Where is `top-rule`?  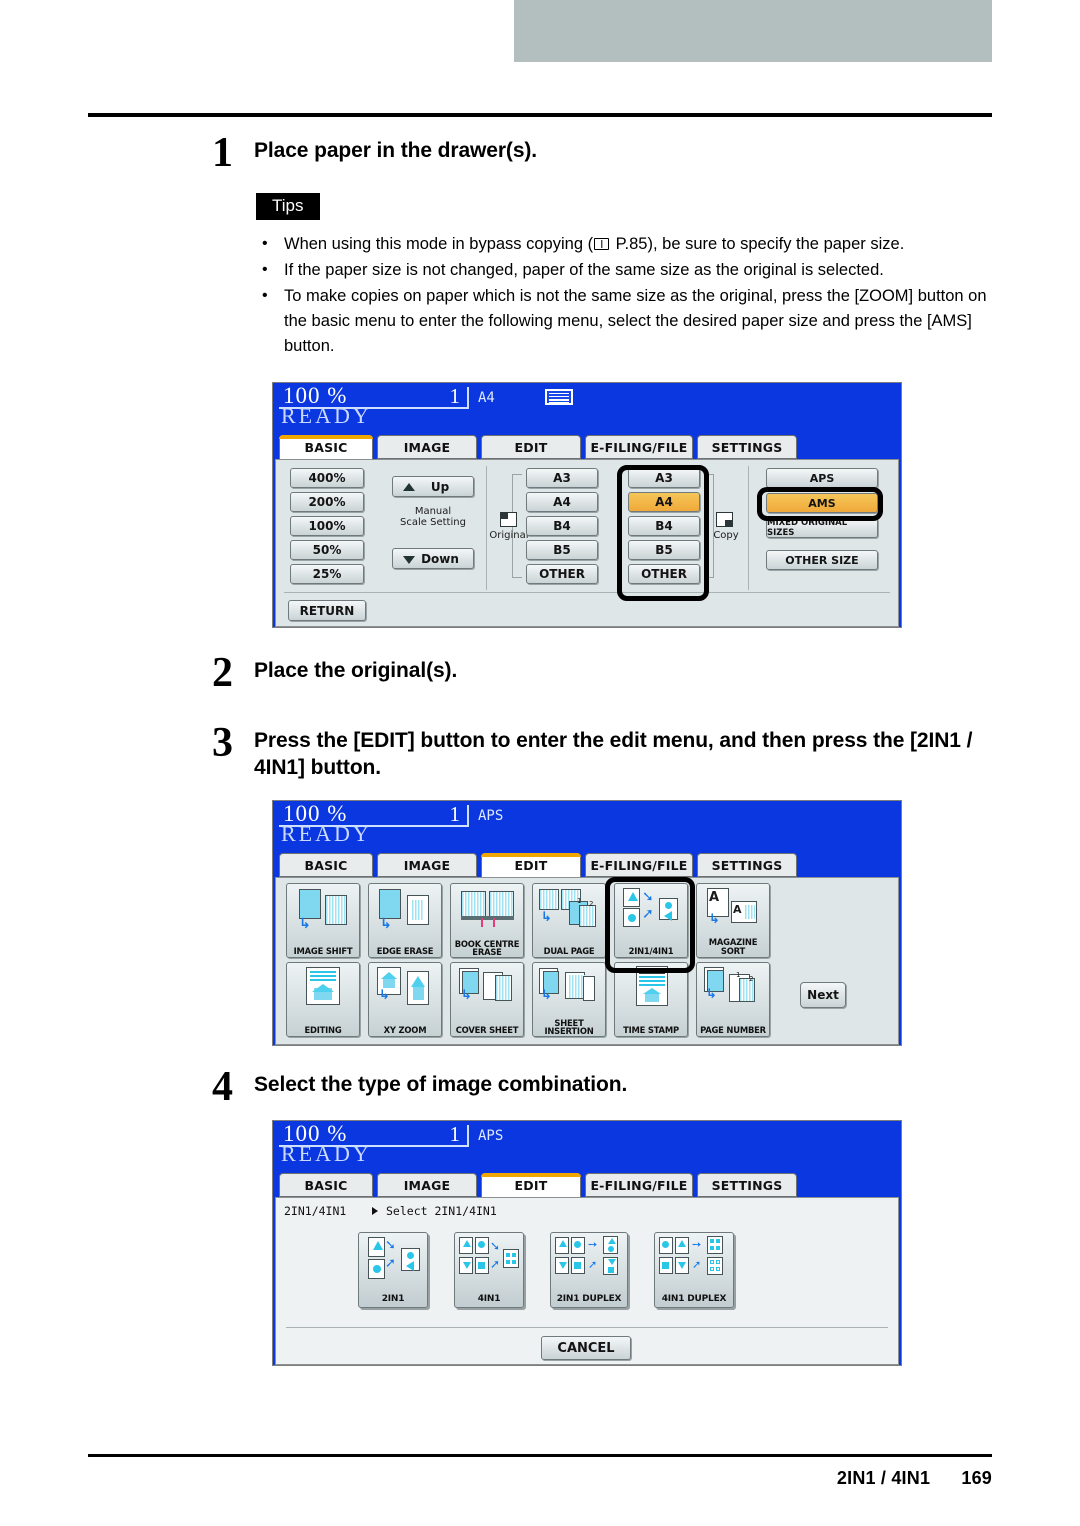 top-rule is located at coordinates (540, 115).